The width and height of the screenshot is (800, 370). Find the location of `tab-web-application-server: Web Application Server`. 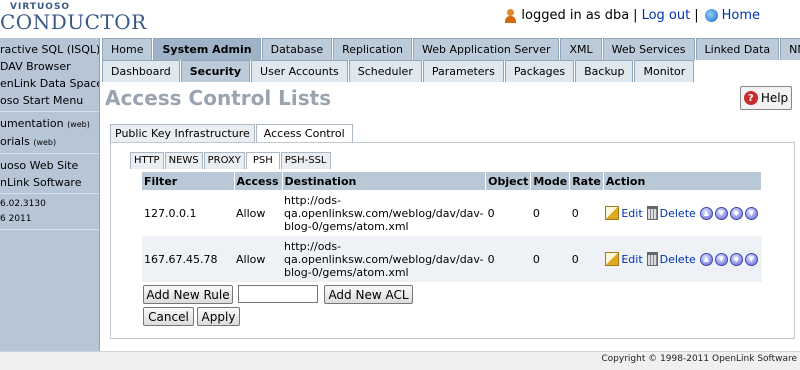

tab-web-application-server: Web Application Server is located at coordinates (486, 49).